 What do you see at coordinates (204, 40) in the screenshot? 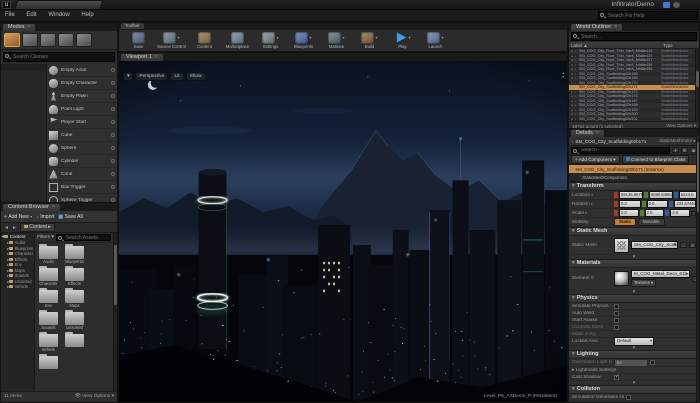
I see `toolbar-button: Content` at bounding box center [204, 40].